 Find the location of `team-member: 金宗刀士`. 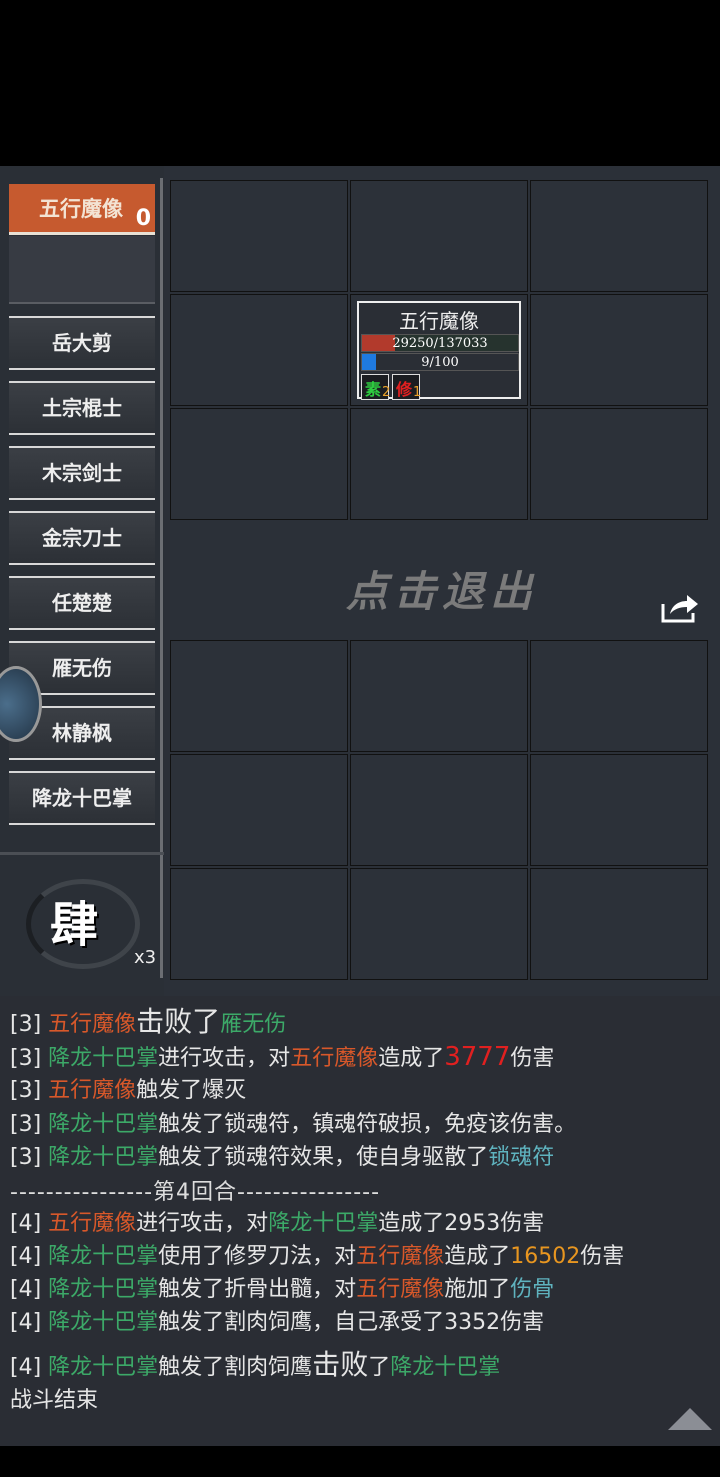

team-member: 金宗刀士 is located at coordinates (82, 538).